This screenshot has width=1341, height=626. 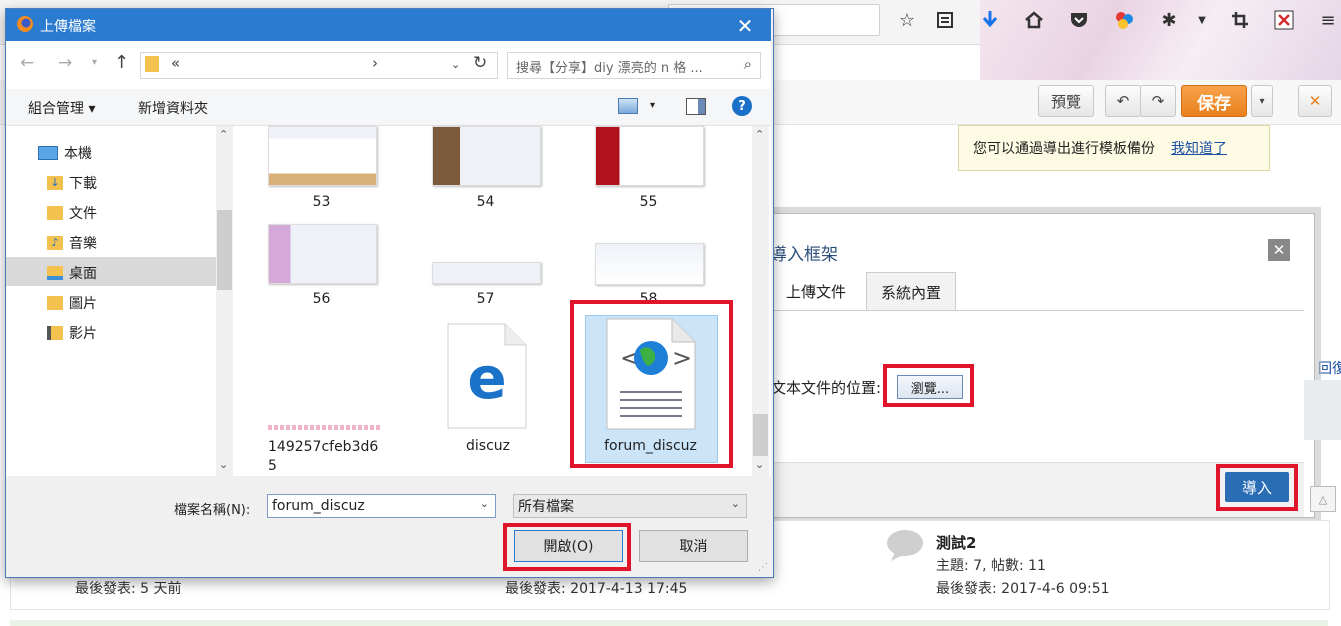 I want to click on save-button: 保存, so click(x=1214, y=101).